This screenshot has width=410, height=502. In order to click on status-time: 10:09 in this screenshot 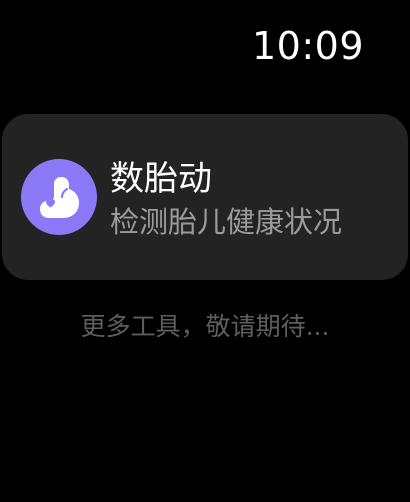, I will do `click(307, 46)`.